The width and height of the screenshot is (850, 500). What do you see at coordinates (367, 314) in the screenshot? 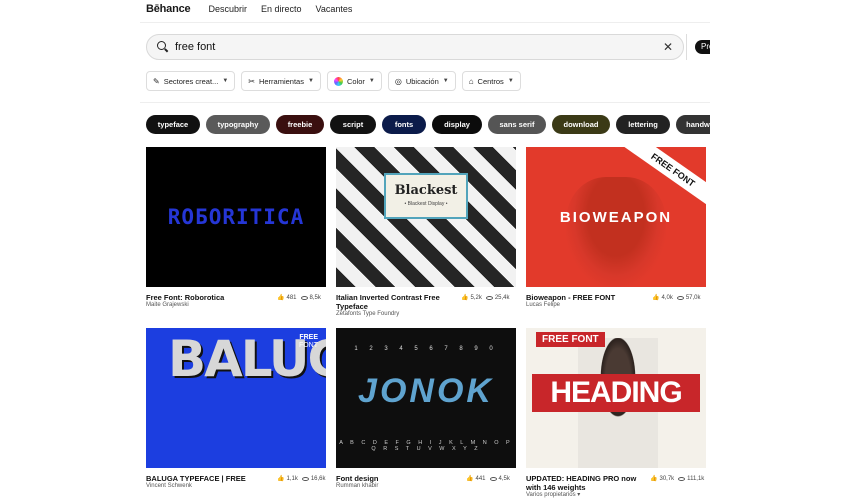
I see `project-owner: Zetafonts Type Foundry` at bounding box center [367, 314].